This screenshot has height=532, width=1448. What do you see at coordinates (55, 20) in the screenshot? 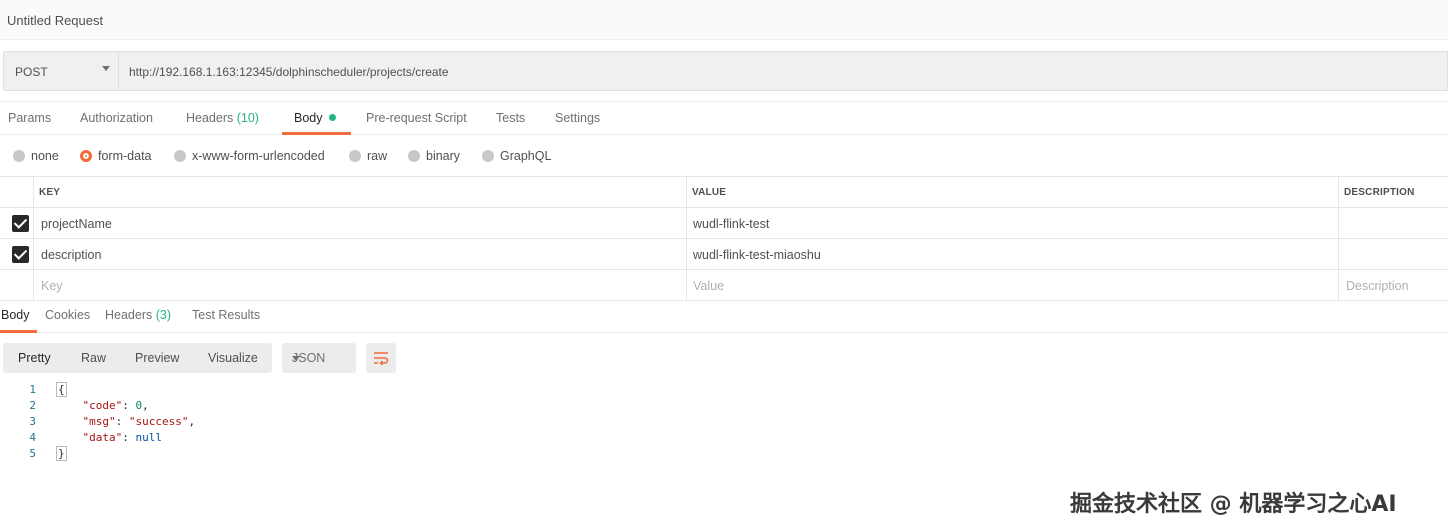
I see `request-title: Untitled Request` at bounding box center [55, 20].